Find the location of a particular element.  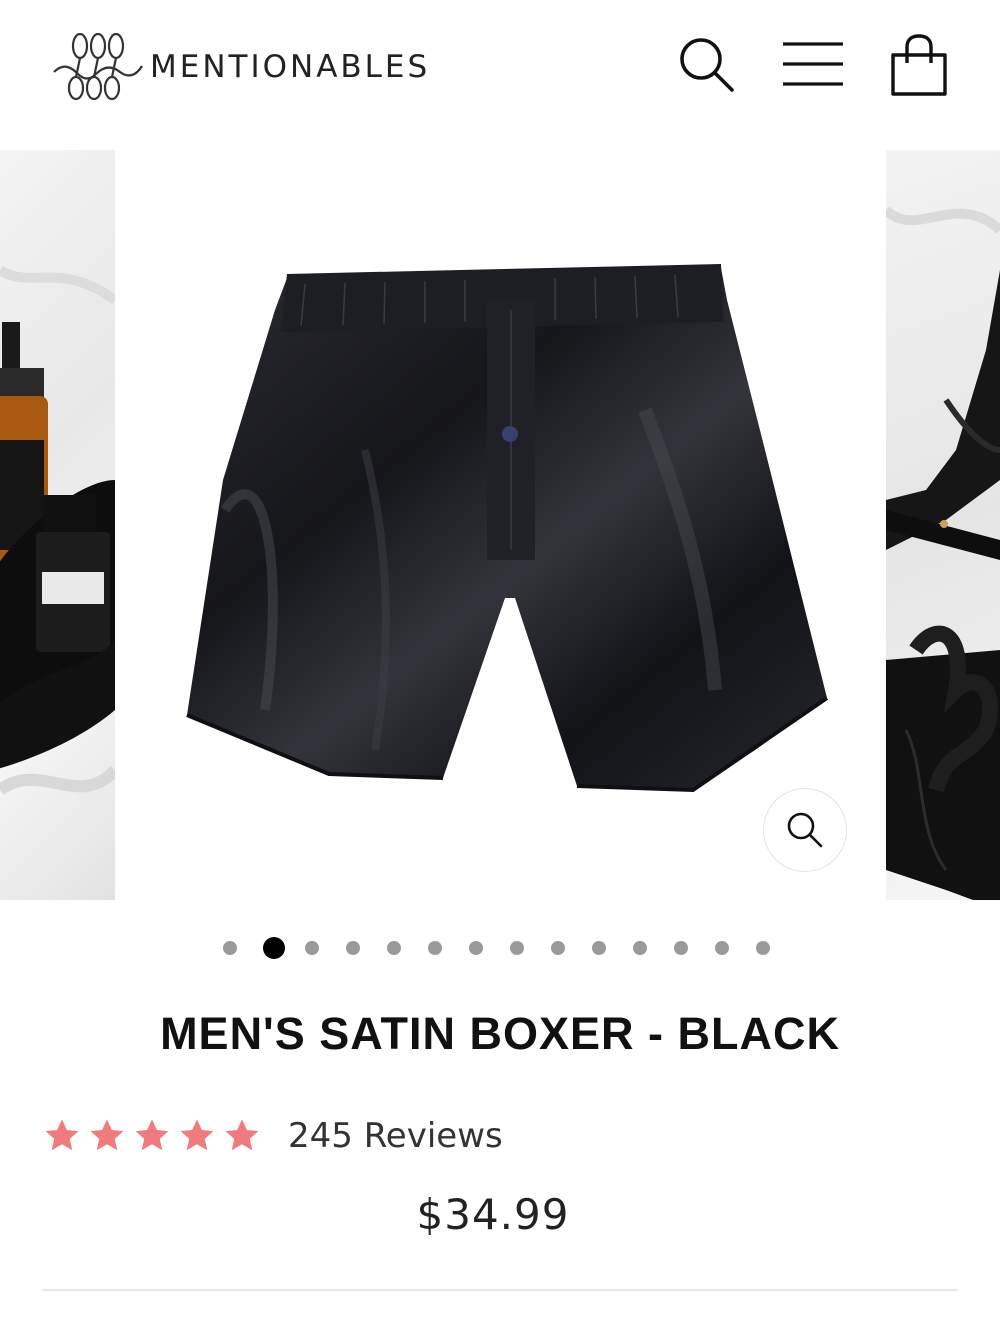

brand-name: MENTIONABLES is located at coordinates (290, 67).